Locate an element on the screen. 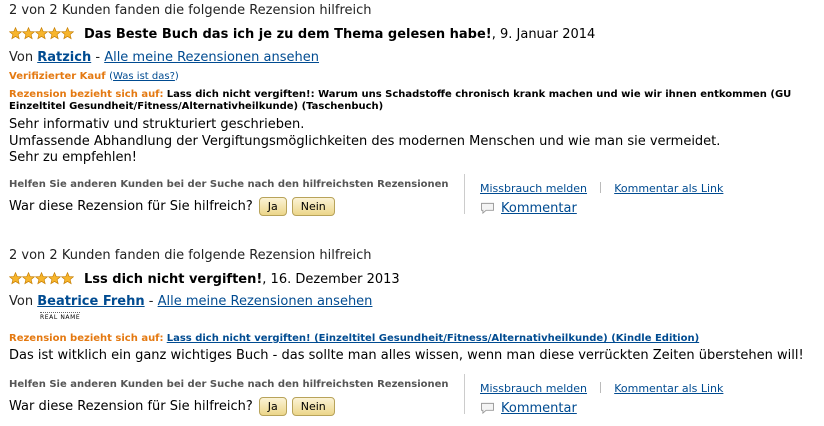 Image resolution: width=824 pixels, height=426 pixels. verified-label: Verifizierter Kauf is located at coordinates (57, 76).